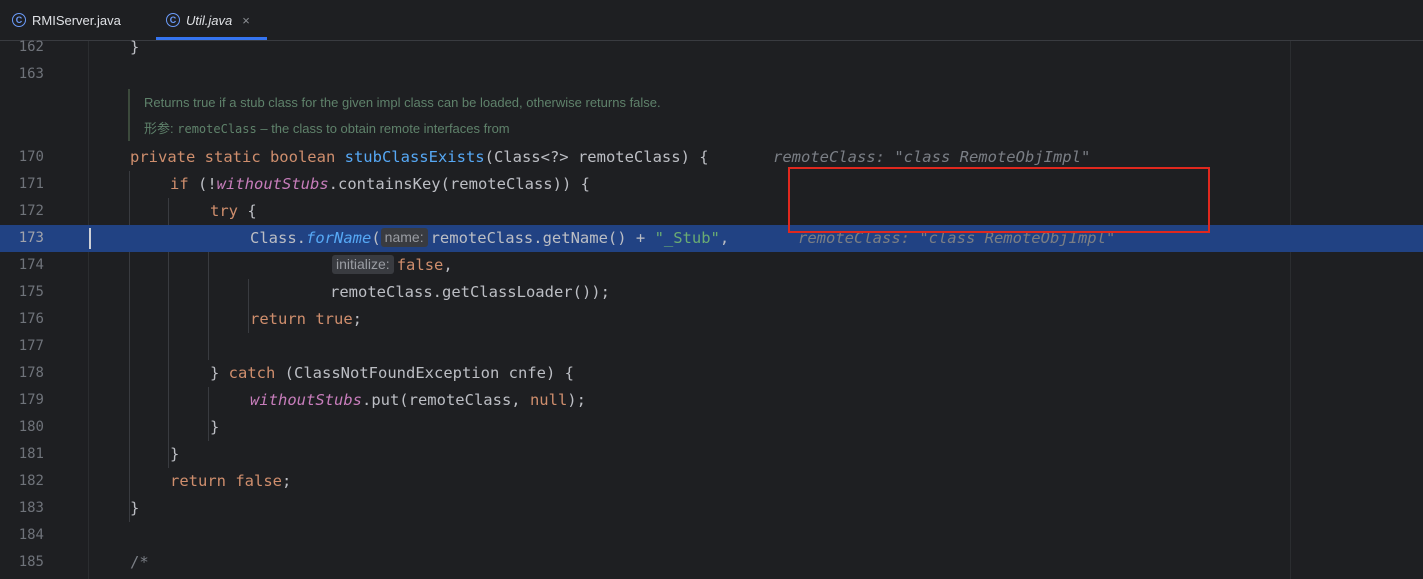  Describe the element at coordinates (424, 373) in the screenshot. I see `code-fragment: (ClassNotFoundException cnfe) {` at that location.